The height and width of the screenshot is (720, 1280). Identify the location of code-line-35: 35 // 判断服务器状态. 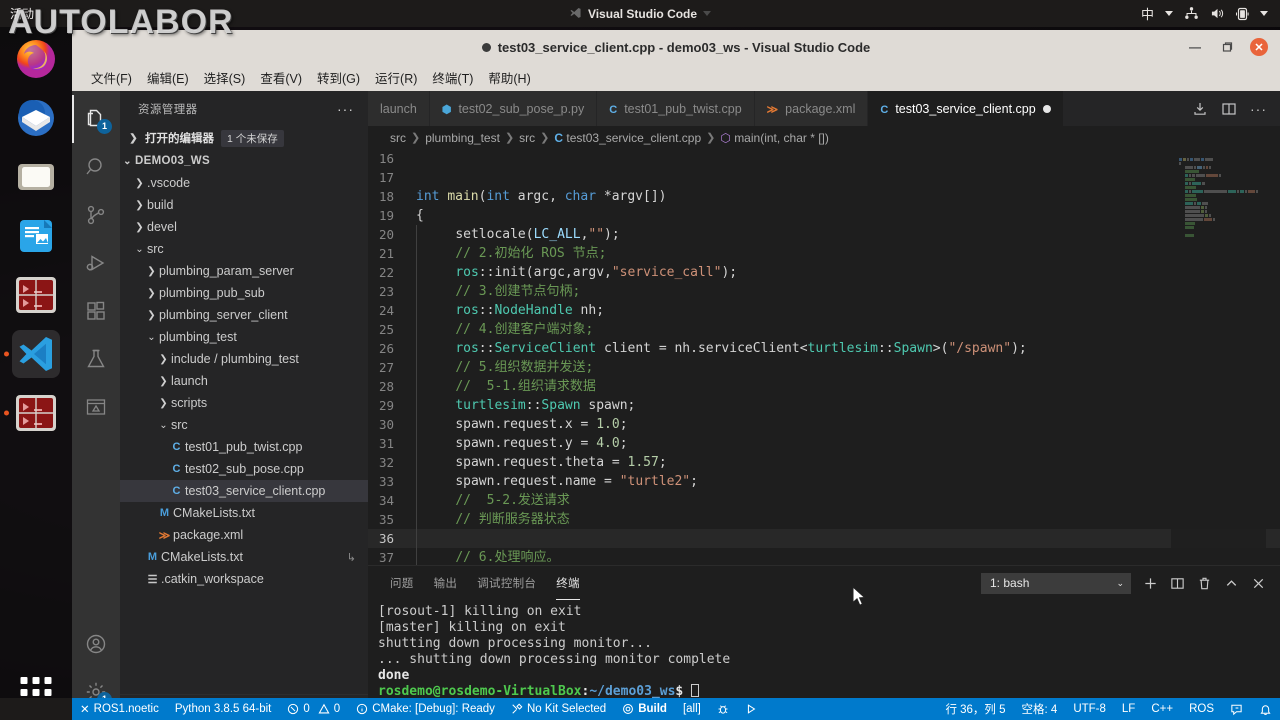
(824, 519).